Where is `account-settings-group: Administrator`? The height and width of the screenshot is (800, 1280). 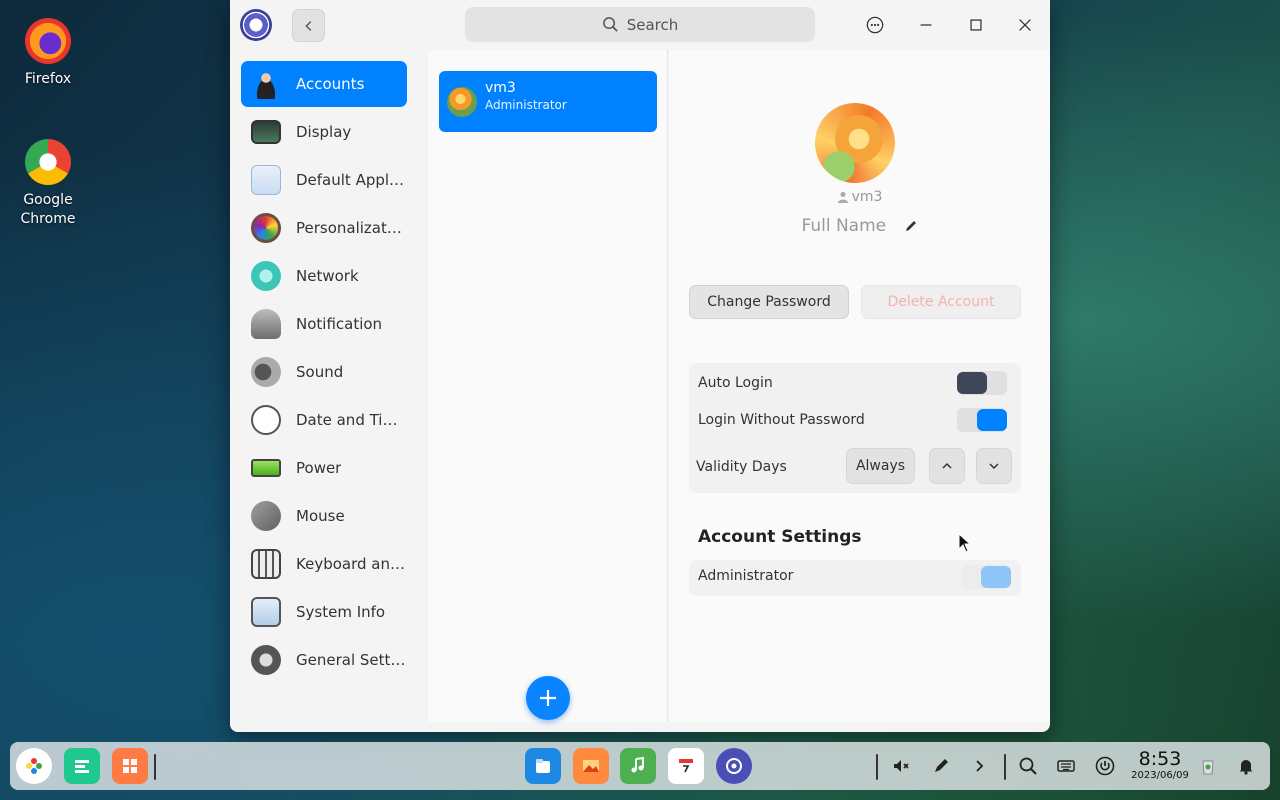
account-settings-group: Administrator is located at coordinates (855, 578).